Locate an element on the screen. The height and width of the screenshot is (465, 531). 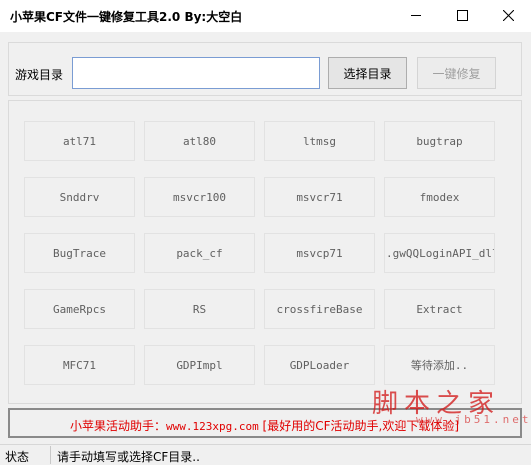
tool-button: GDPLoader is located at coordinates (319, 365).